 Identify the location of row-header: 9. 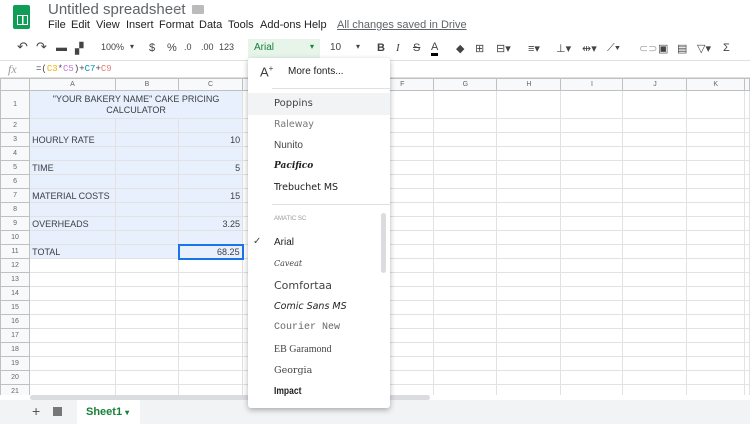
(15, 223).